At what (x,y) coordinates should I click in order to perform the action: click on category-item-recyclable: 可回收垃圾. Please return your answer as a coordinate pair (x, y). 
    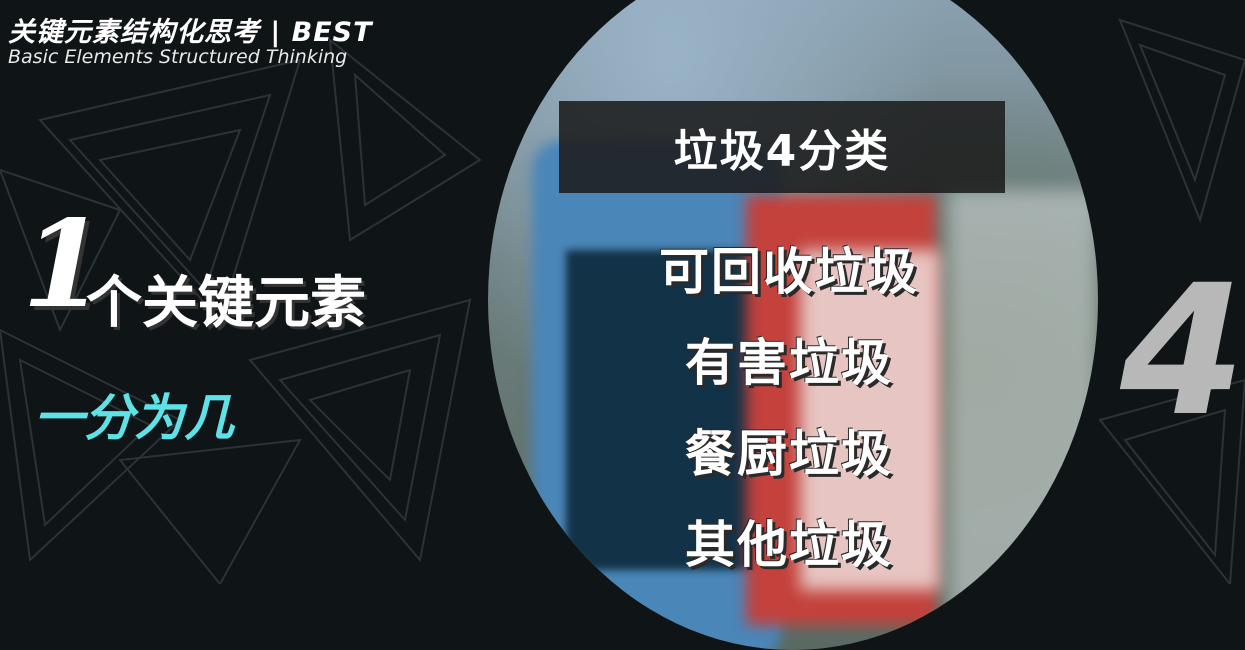
    Looking at the image, I should click on (789, 272).